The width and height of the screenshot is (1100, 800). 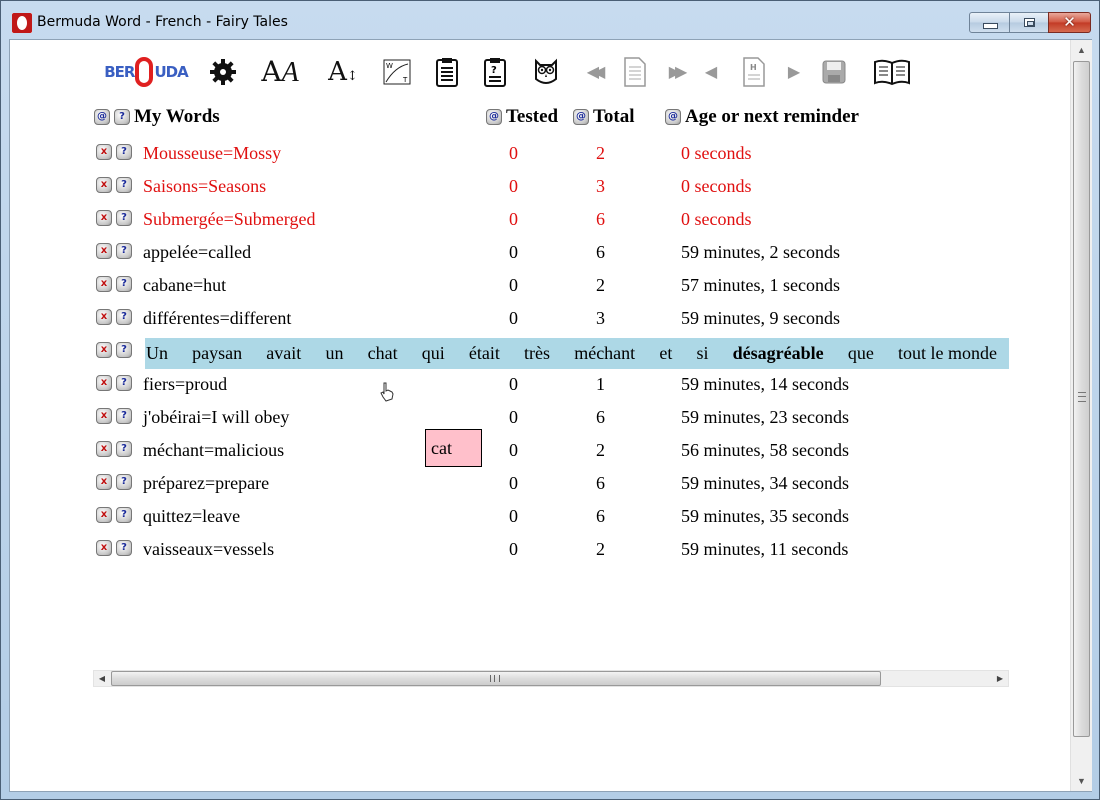 What do you see at coordinates (157, 353) in the screenshot?
I see `sentence-word: Un` at bounding box center [157, 353].